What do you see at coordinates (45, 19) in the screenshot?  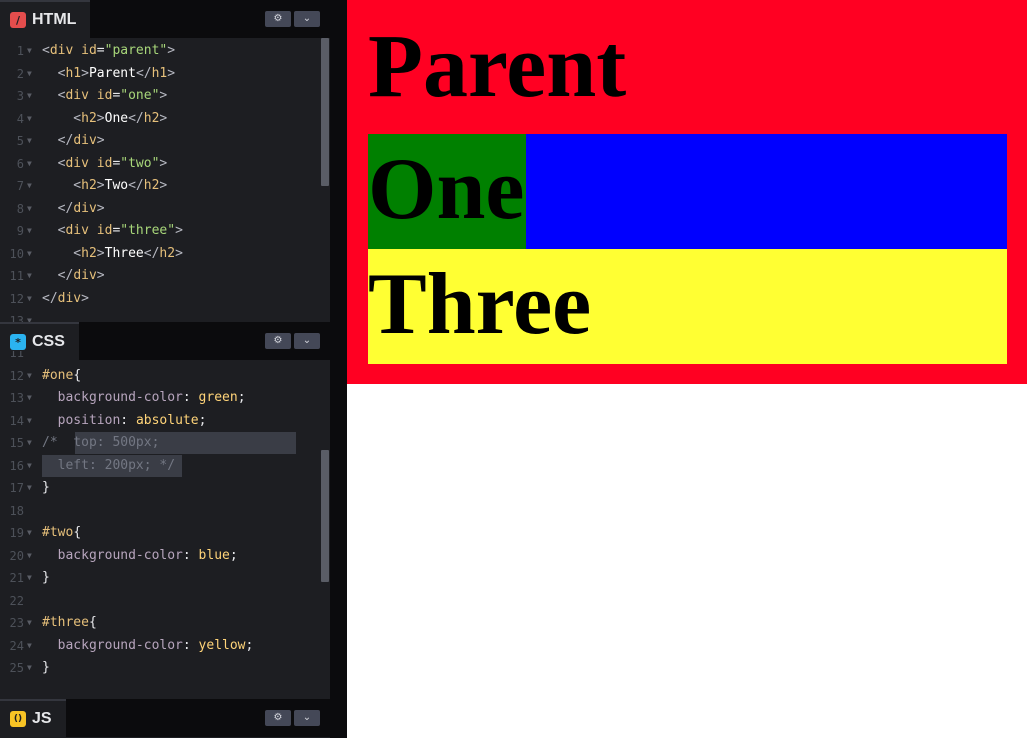 I see `html-panel-tab: / HTML` at bounding box center [45, 19].